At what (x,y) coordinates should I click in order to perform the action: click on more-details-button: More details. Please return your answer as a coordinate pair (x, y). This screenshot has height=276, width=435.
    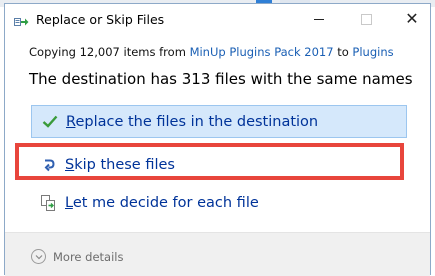
    Looking at the image, I should click on (77, 256).